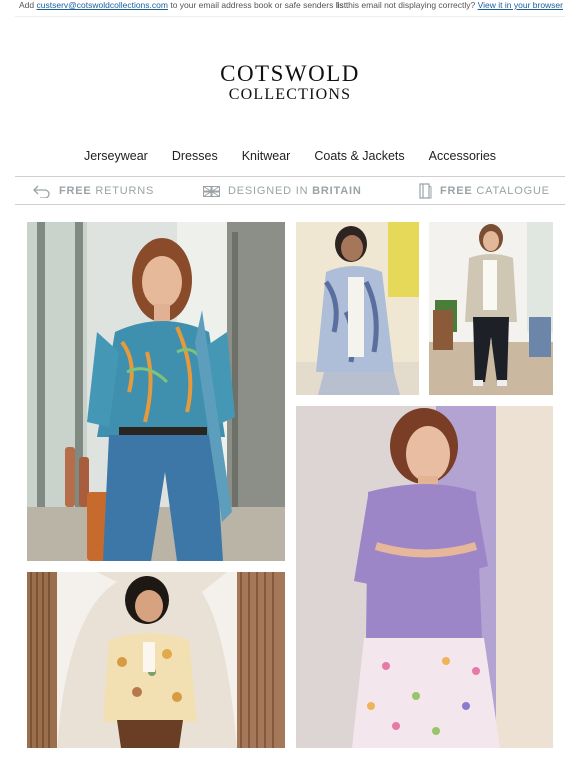 Image resolution: width=580 pixels, height=774 pixels. What do you see at coordinates (513, 191) in the screenshot?
I see `usp-catalogue-text: CATALOGUE` at bounding box center [513, 191].